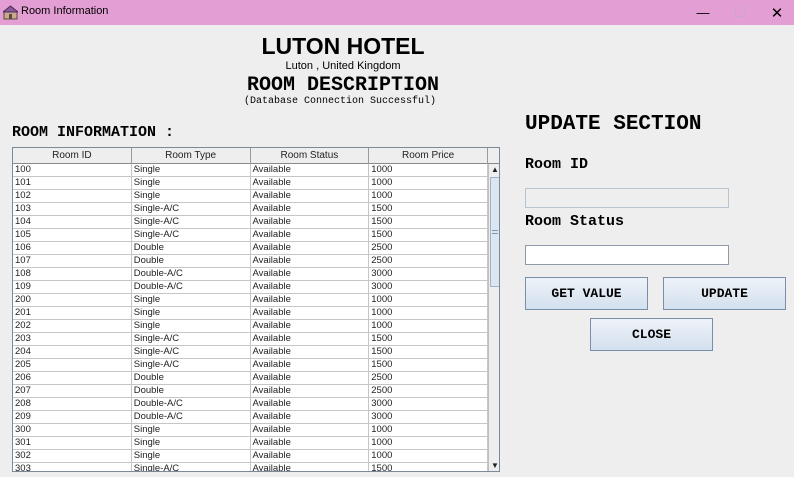 Image resolution: width=794 pixels, height=477 pixels. What do you see at coordinates (72, 378) in the screenshot?
I see `table-cell: 206` at bounding box center [72, 378].